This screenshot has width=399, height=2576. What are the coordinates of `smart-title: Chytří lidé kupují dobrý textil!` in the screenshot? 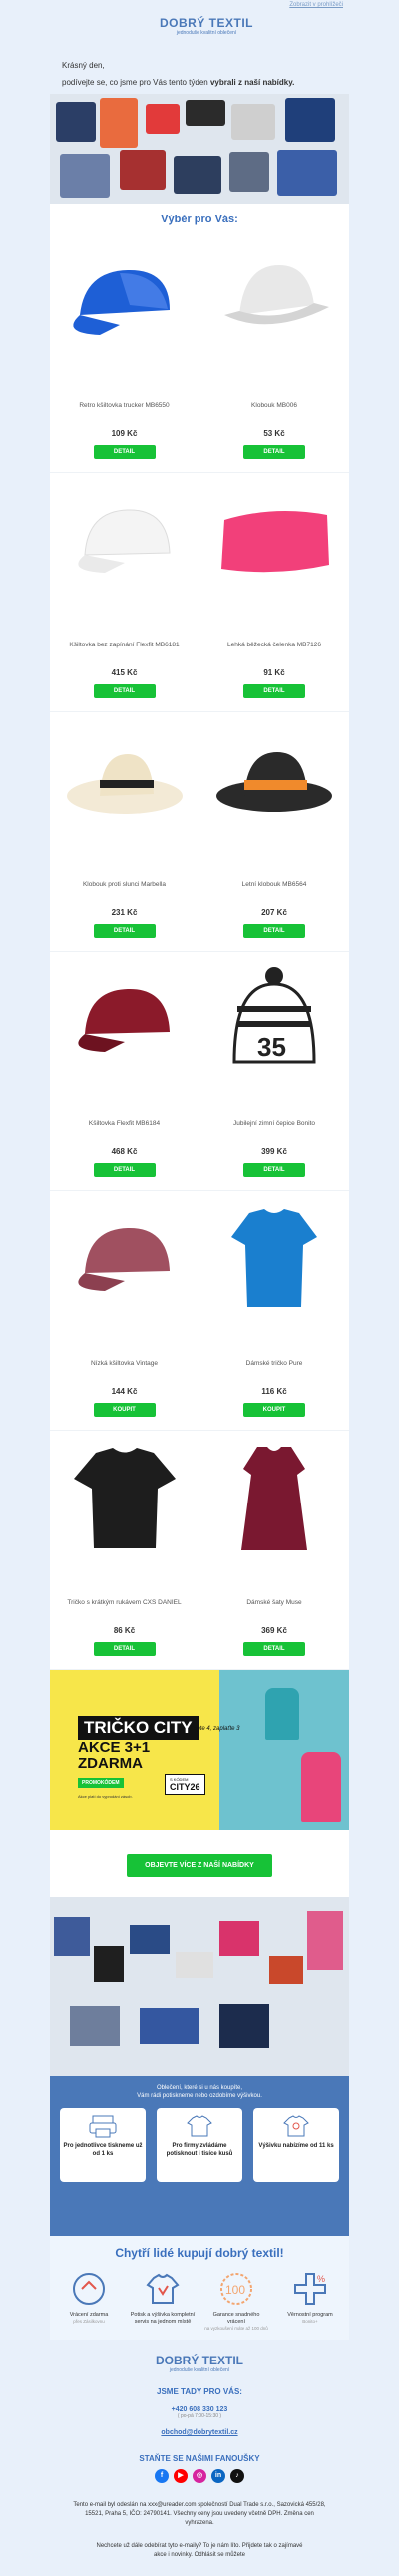 It's located at (199, 2253).